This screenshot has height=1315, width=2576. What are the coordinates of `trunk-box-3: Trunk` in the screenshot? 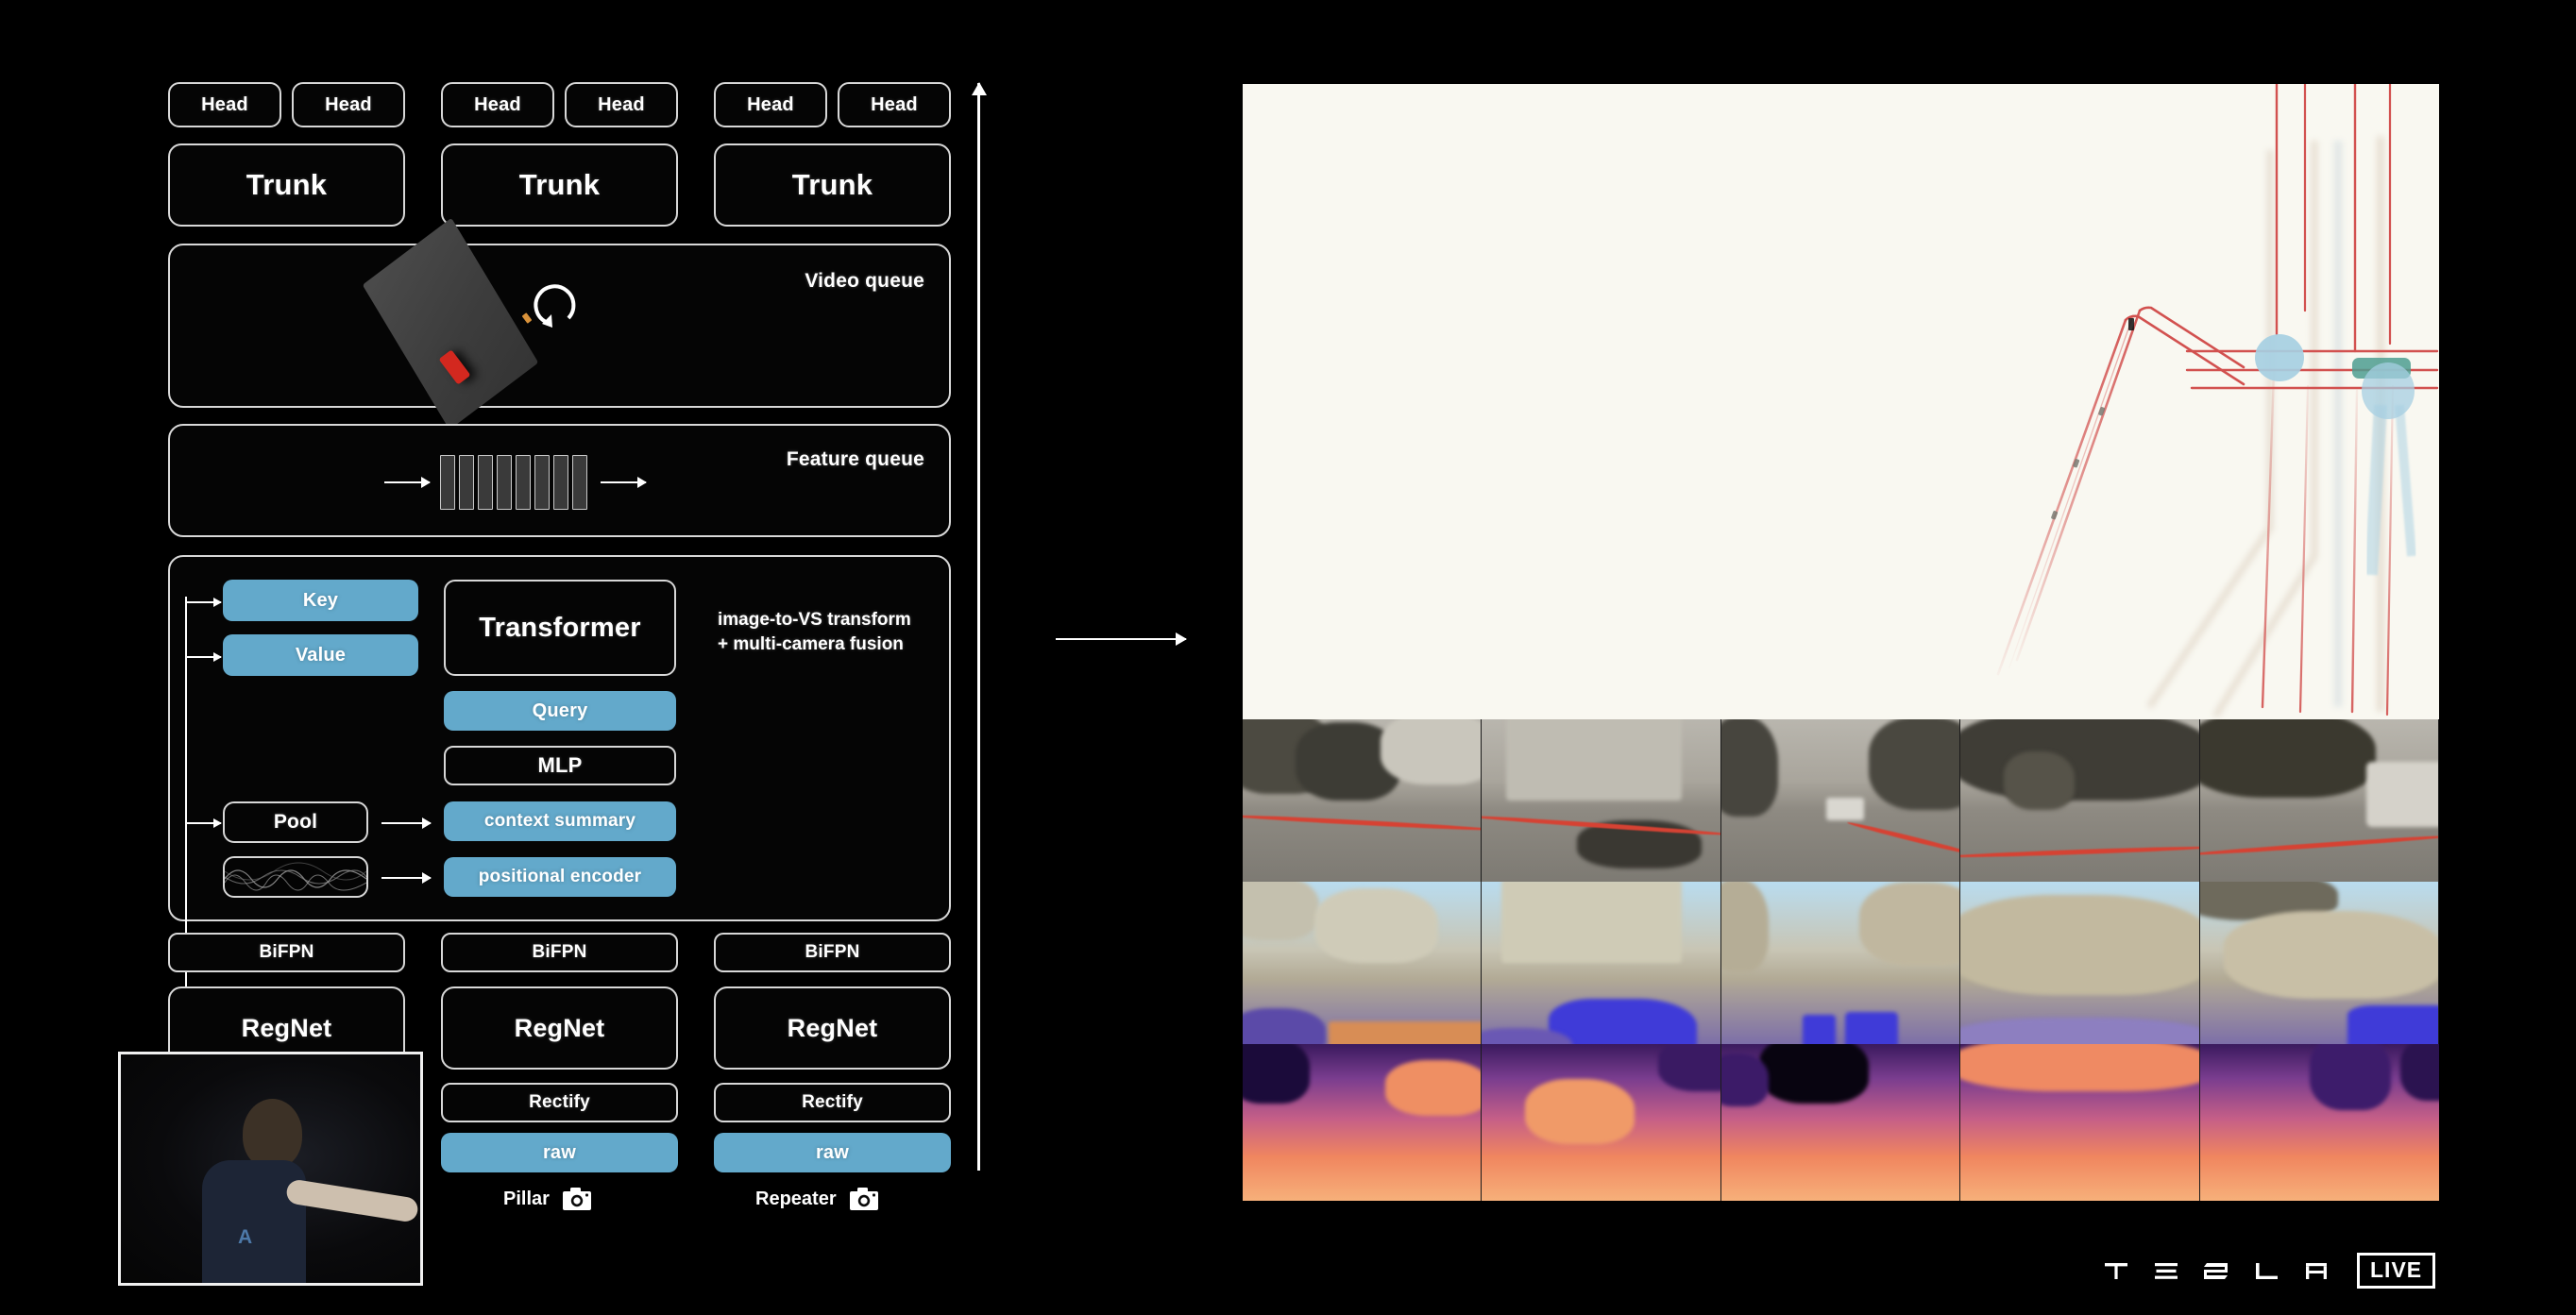 It's located at (832, 185).